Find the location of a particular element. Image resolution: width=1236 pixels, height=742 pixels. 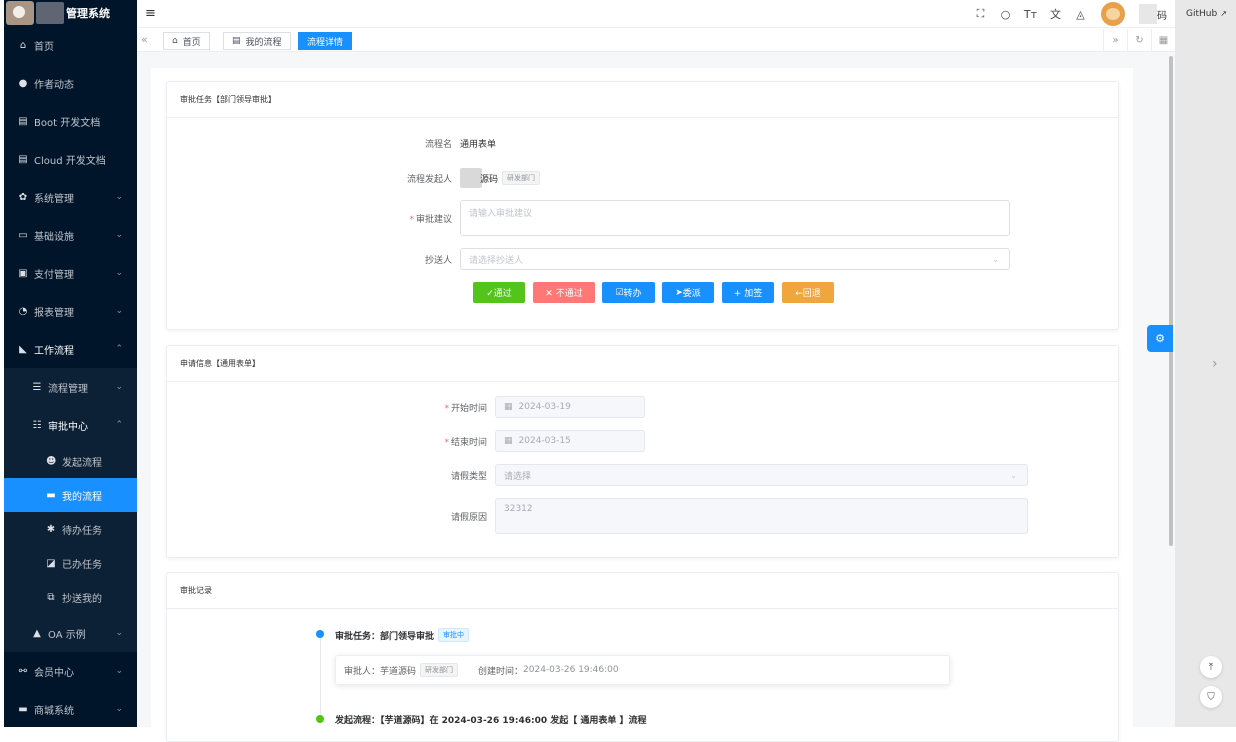

transfer-button: ☑ 转办 is located at coordinates (628, 292).